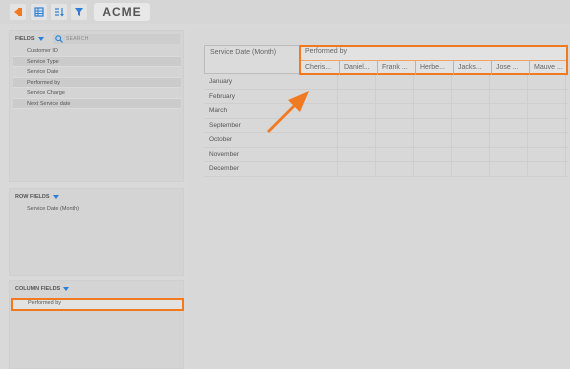 The image size is (570, 369). Describe the element at coordinates (288, 112) in the screenshot. I see `pointer-arrow-icon` at that location.